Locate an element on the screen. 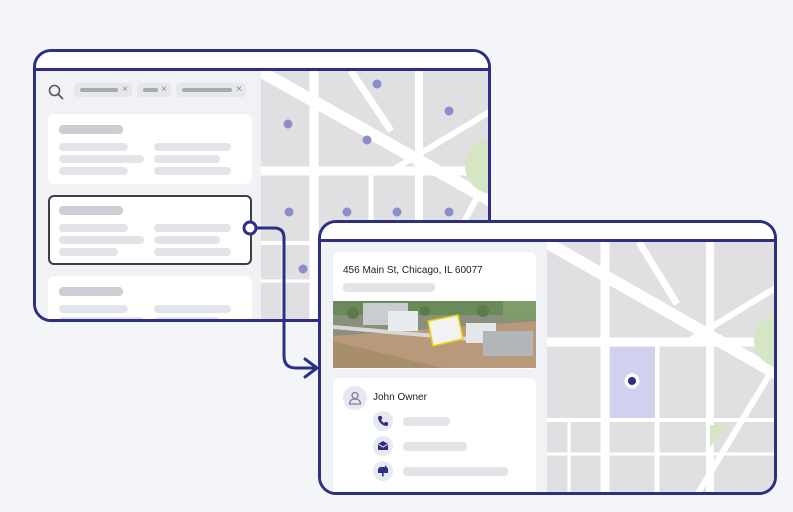 This screenshot has height=512, width=793. mail-icon is located at coordinates (383, 446).